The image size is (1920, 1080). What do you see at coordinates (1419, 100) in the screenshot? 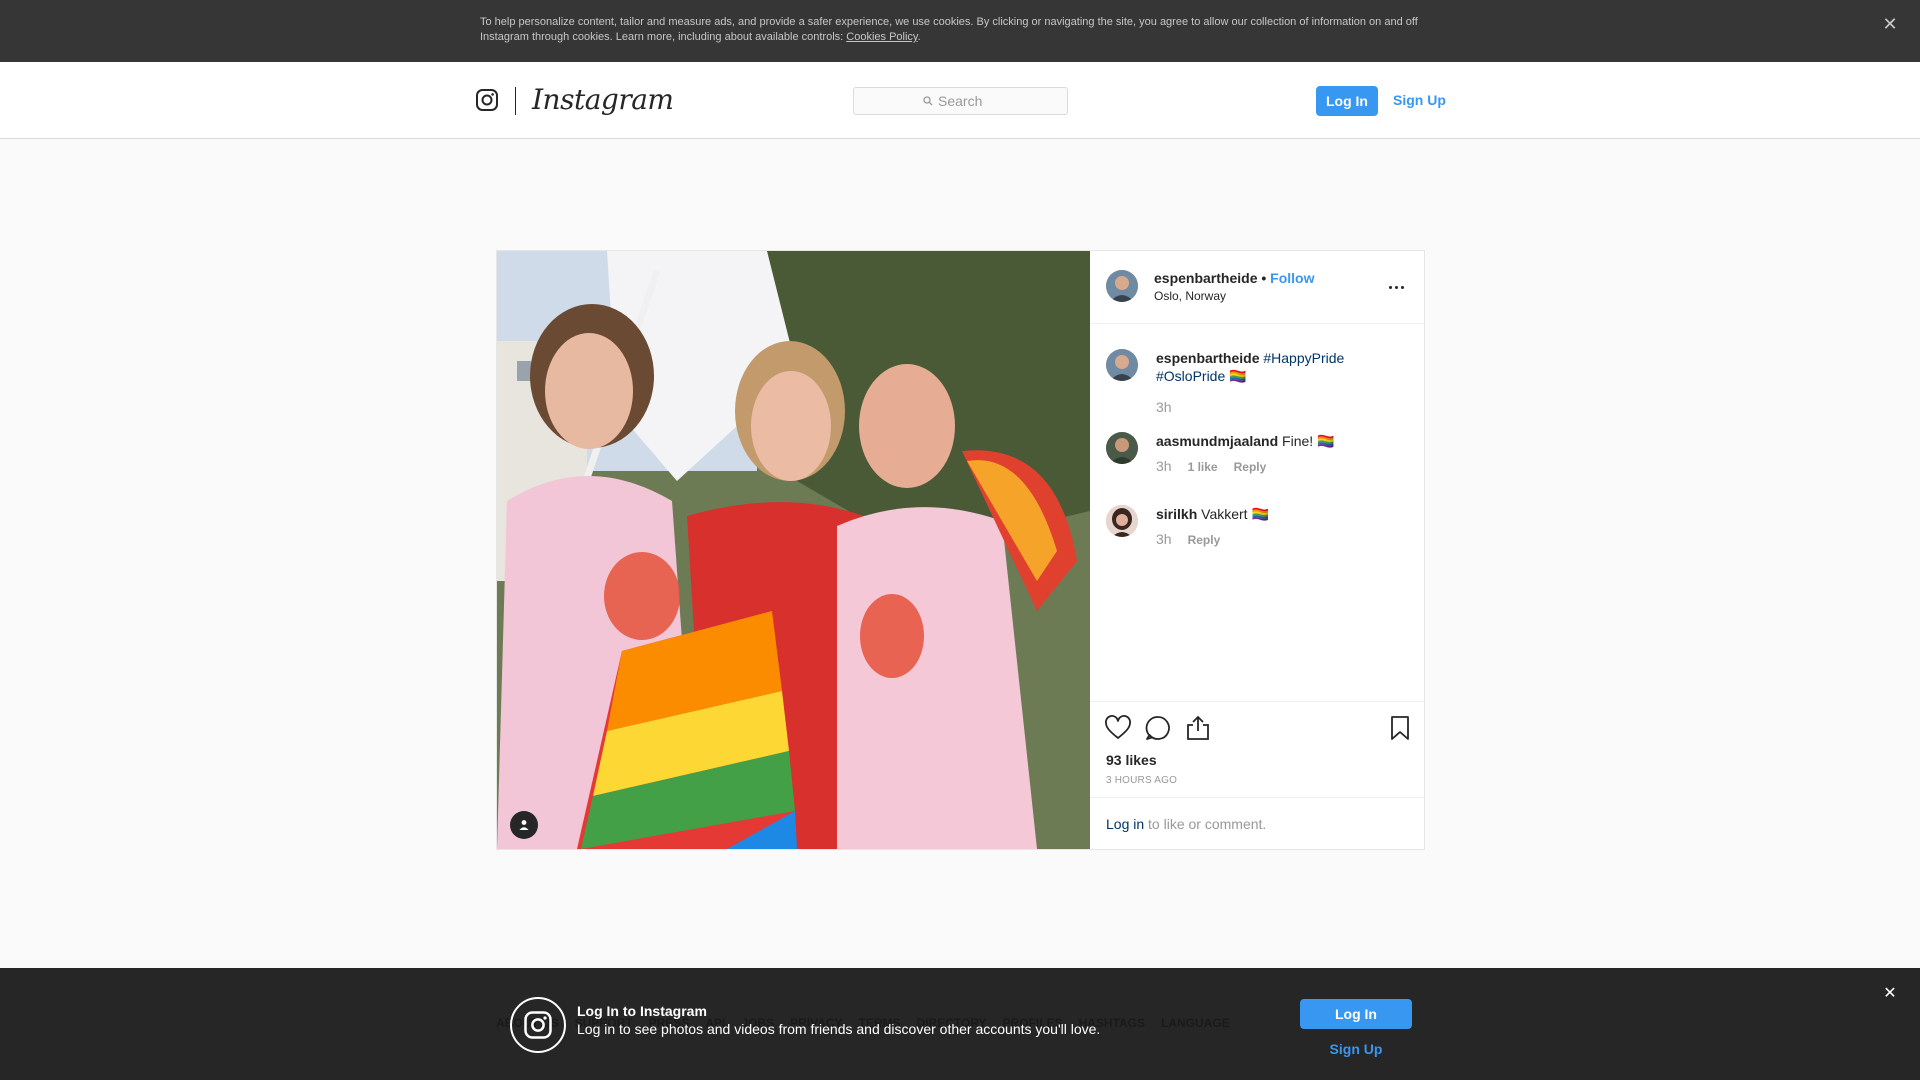
I see `signup-link: Sign Up` at bounding box center [1419, 100].